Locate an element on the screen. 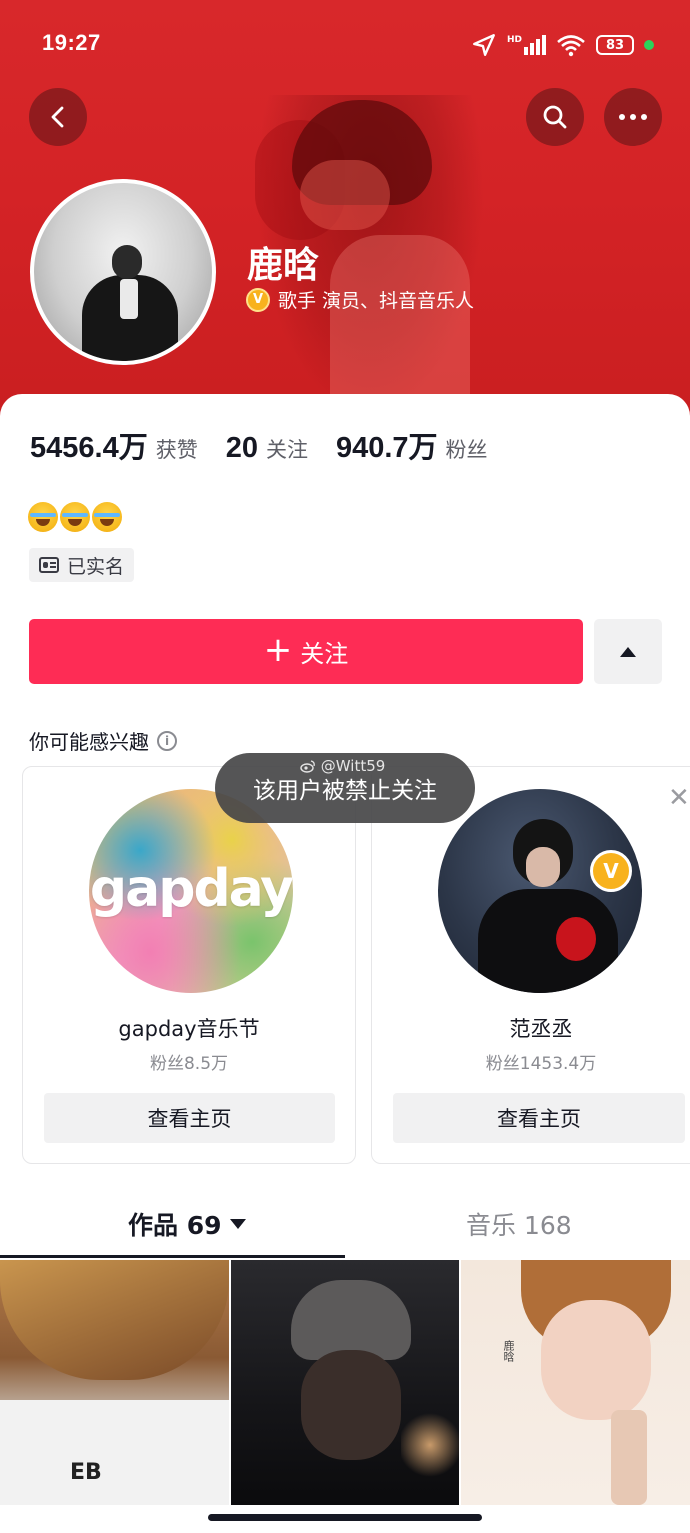 This screenshot has width=690, height=1533. verification-text: 歌手 演员、抖音音乐人 is located at coordinates (376, 301).